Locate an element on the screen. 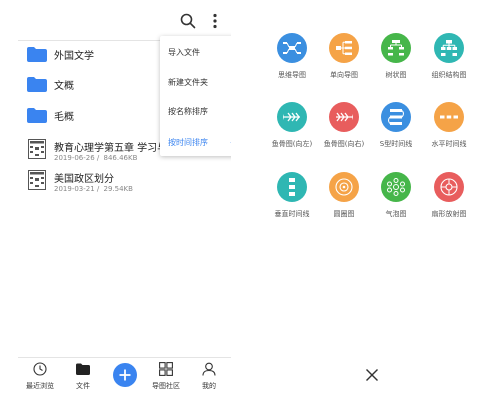  clock-icon is located at coordinates (40, 369).